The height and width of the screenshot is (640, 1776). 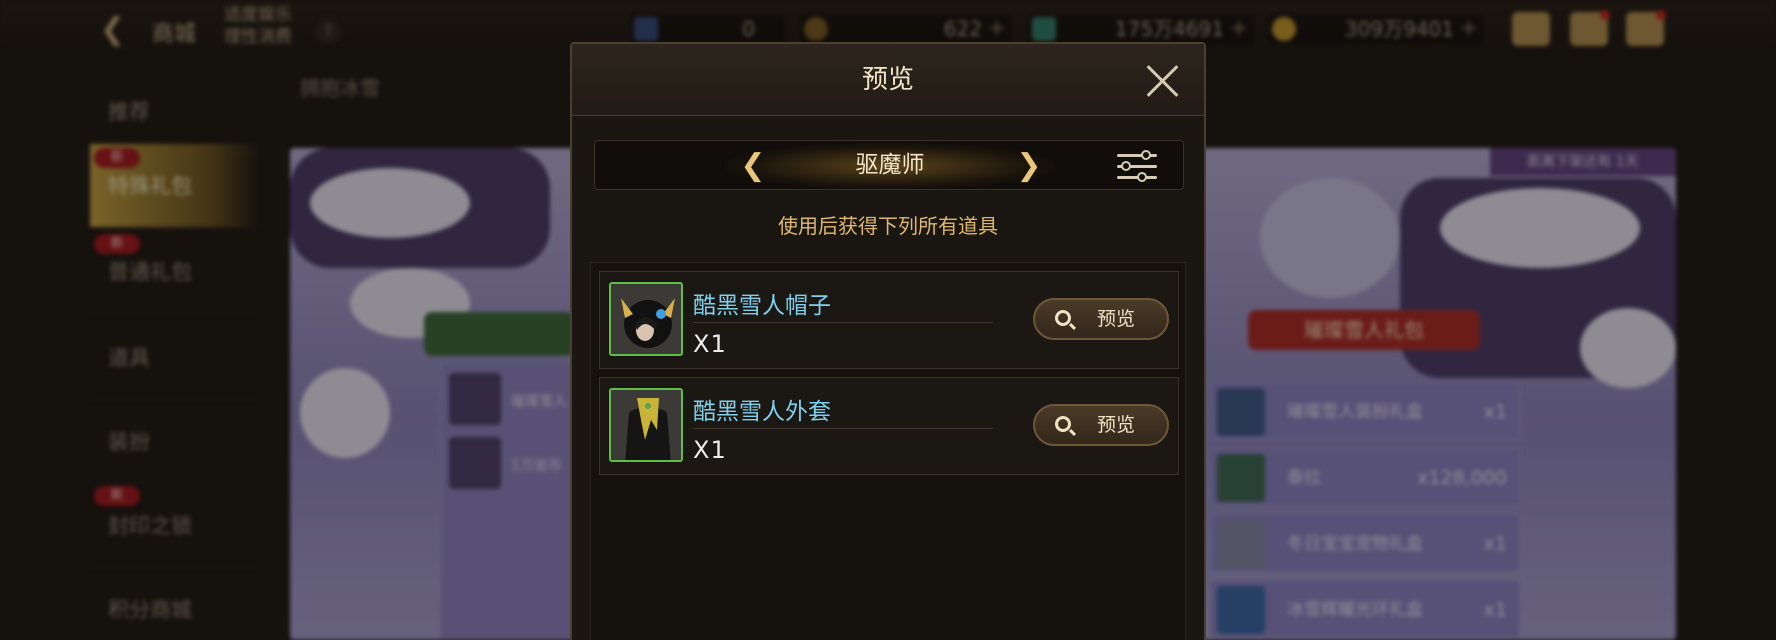 I want to click on hat-item-thumbnail, so click(x=646, y=319).